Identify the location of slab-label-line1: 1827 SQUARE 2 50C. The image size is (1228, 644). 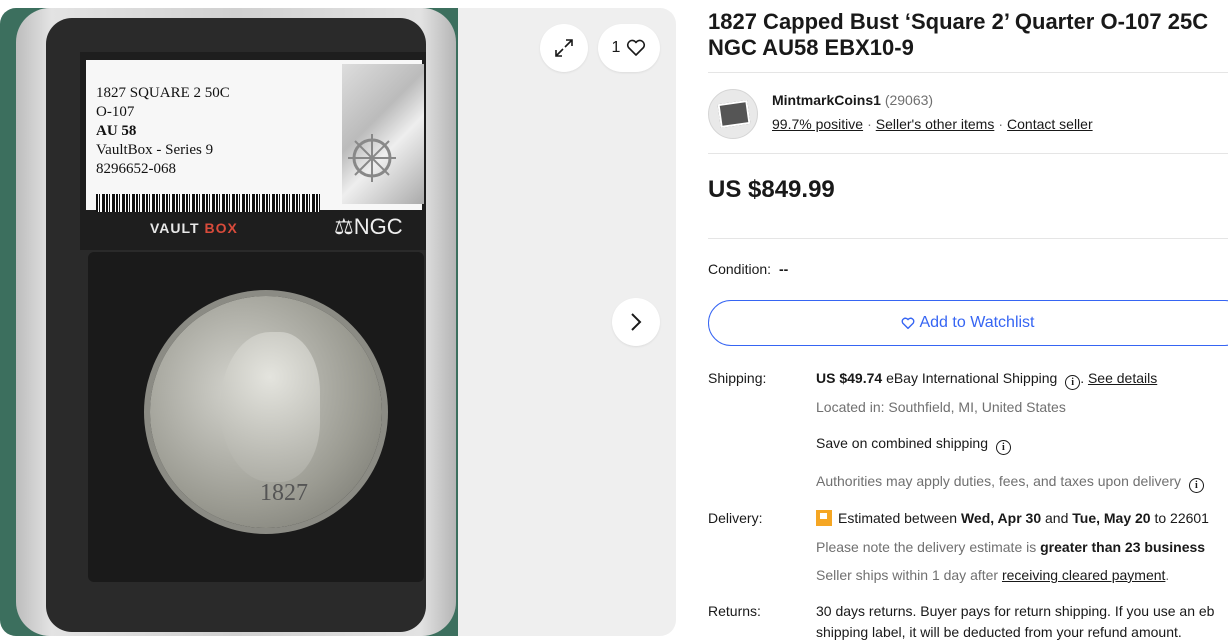
(163, 93).